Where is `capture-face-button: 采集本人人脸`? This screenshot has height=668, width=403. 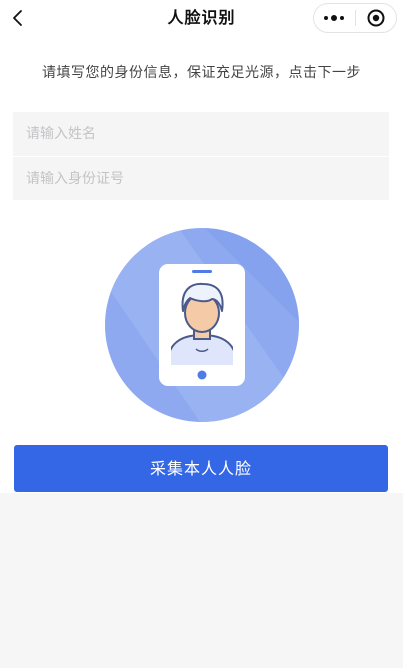
capture-face-button: 采集本人人脸 is located at coordinates (201, 468).